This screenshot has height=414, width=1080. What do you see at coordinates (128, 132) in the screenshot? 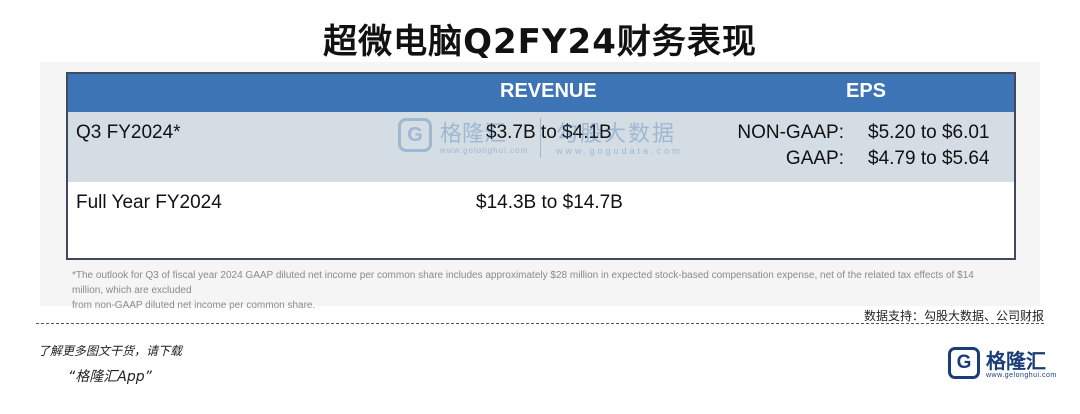
I see `row-period: Q3 FY2024*` at bounding box center [128, 132].